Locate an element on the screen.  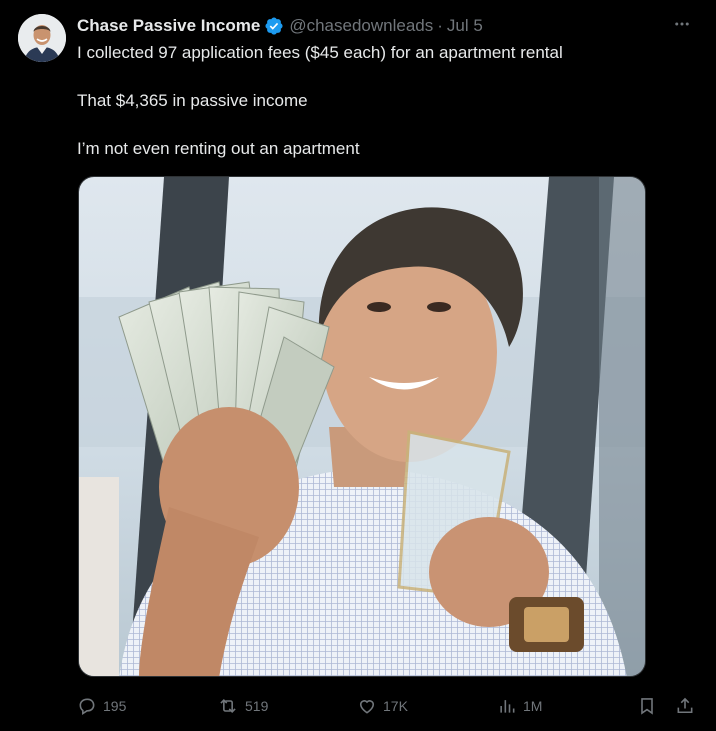
like-icon is located at coordinates (367, 707).